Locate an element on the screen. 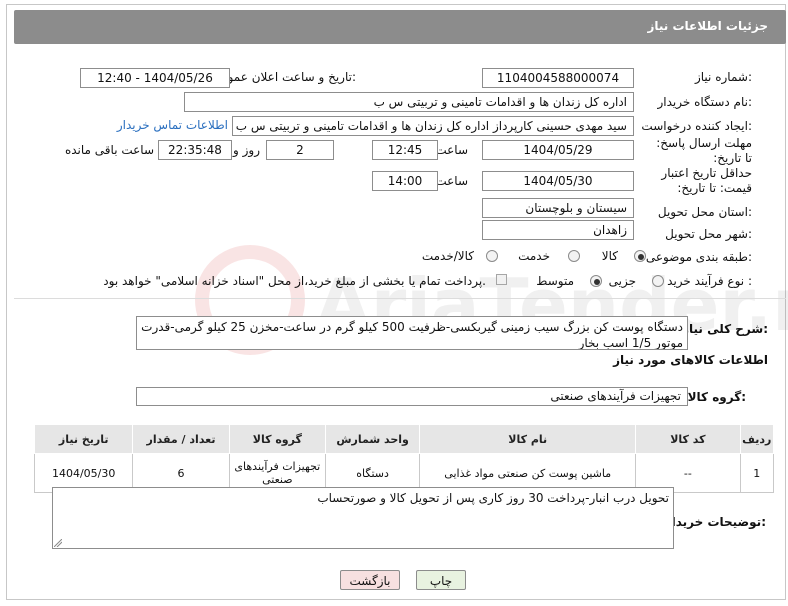 The width and height of the screenshot is (788, 606). city-label: شهر محل تحویل: is located at coordinates (708, 234).